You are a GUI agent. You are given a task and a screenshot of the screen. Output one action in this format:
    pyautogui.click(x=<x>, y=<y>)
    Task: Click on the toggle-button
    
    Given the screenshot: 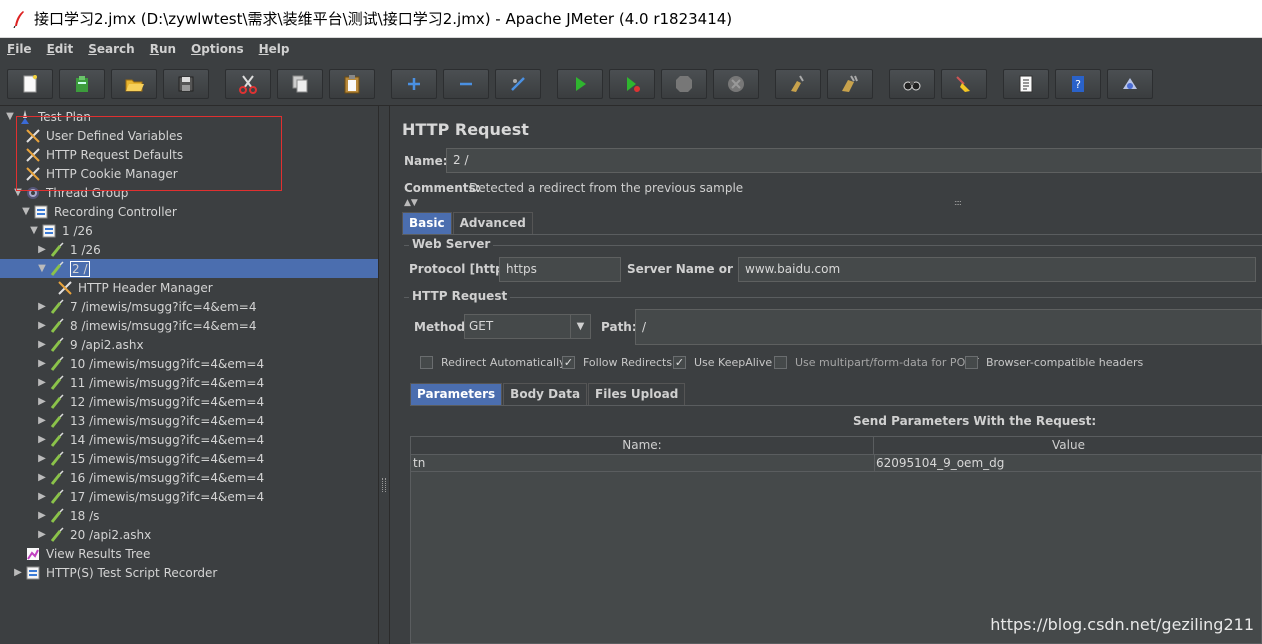 What is the action you would take?
    pyautogui.click(x=518, y=84)
    